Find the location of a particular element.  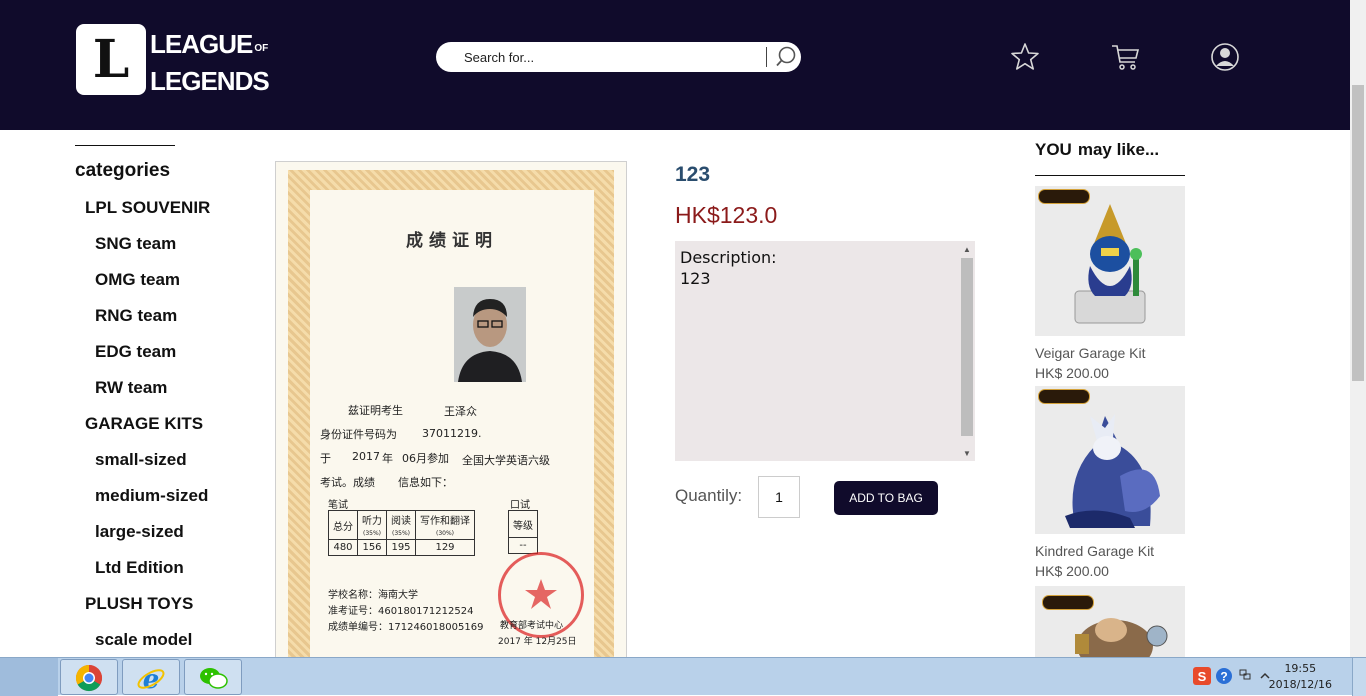

cert-line2-prefix: 身份证件号码为 is located at coordinates (358, 434).